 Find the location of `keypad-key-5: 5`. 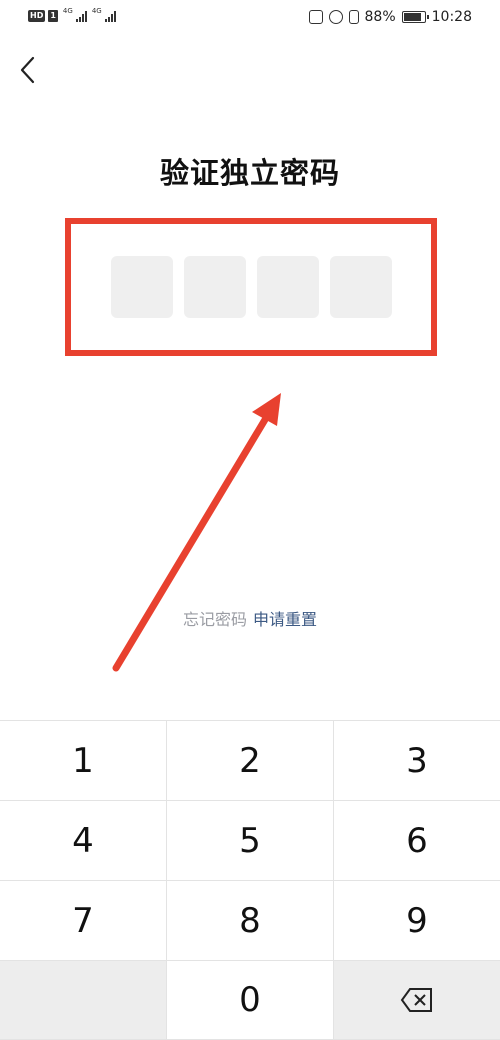

keypad-key-5: 5 is located at coordinates (250, 841).